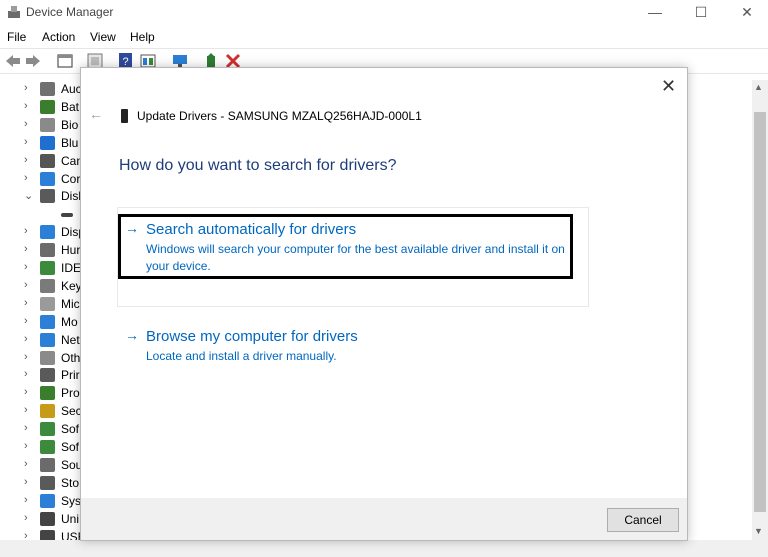  I want to click on tree-item: › Bat, so click(40, 107).